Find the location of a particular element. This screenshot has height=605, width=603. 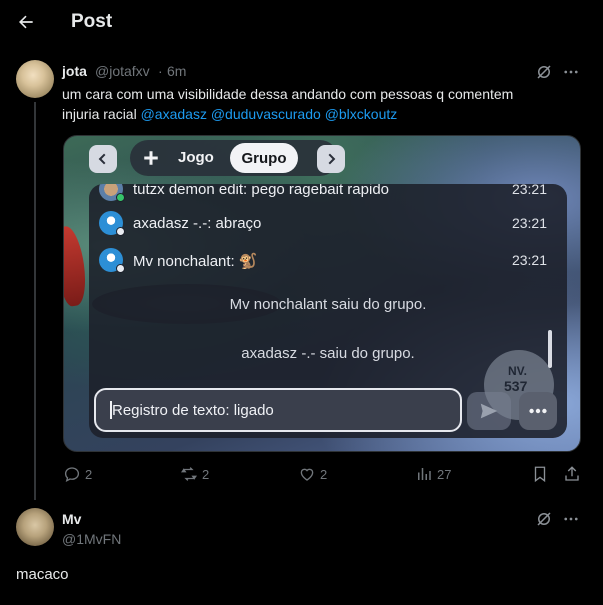

chat-message: axadasz -.-: abraço 23:21 is located at coordinates (328, 224).